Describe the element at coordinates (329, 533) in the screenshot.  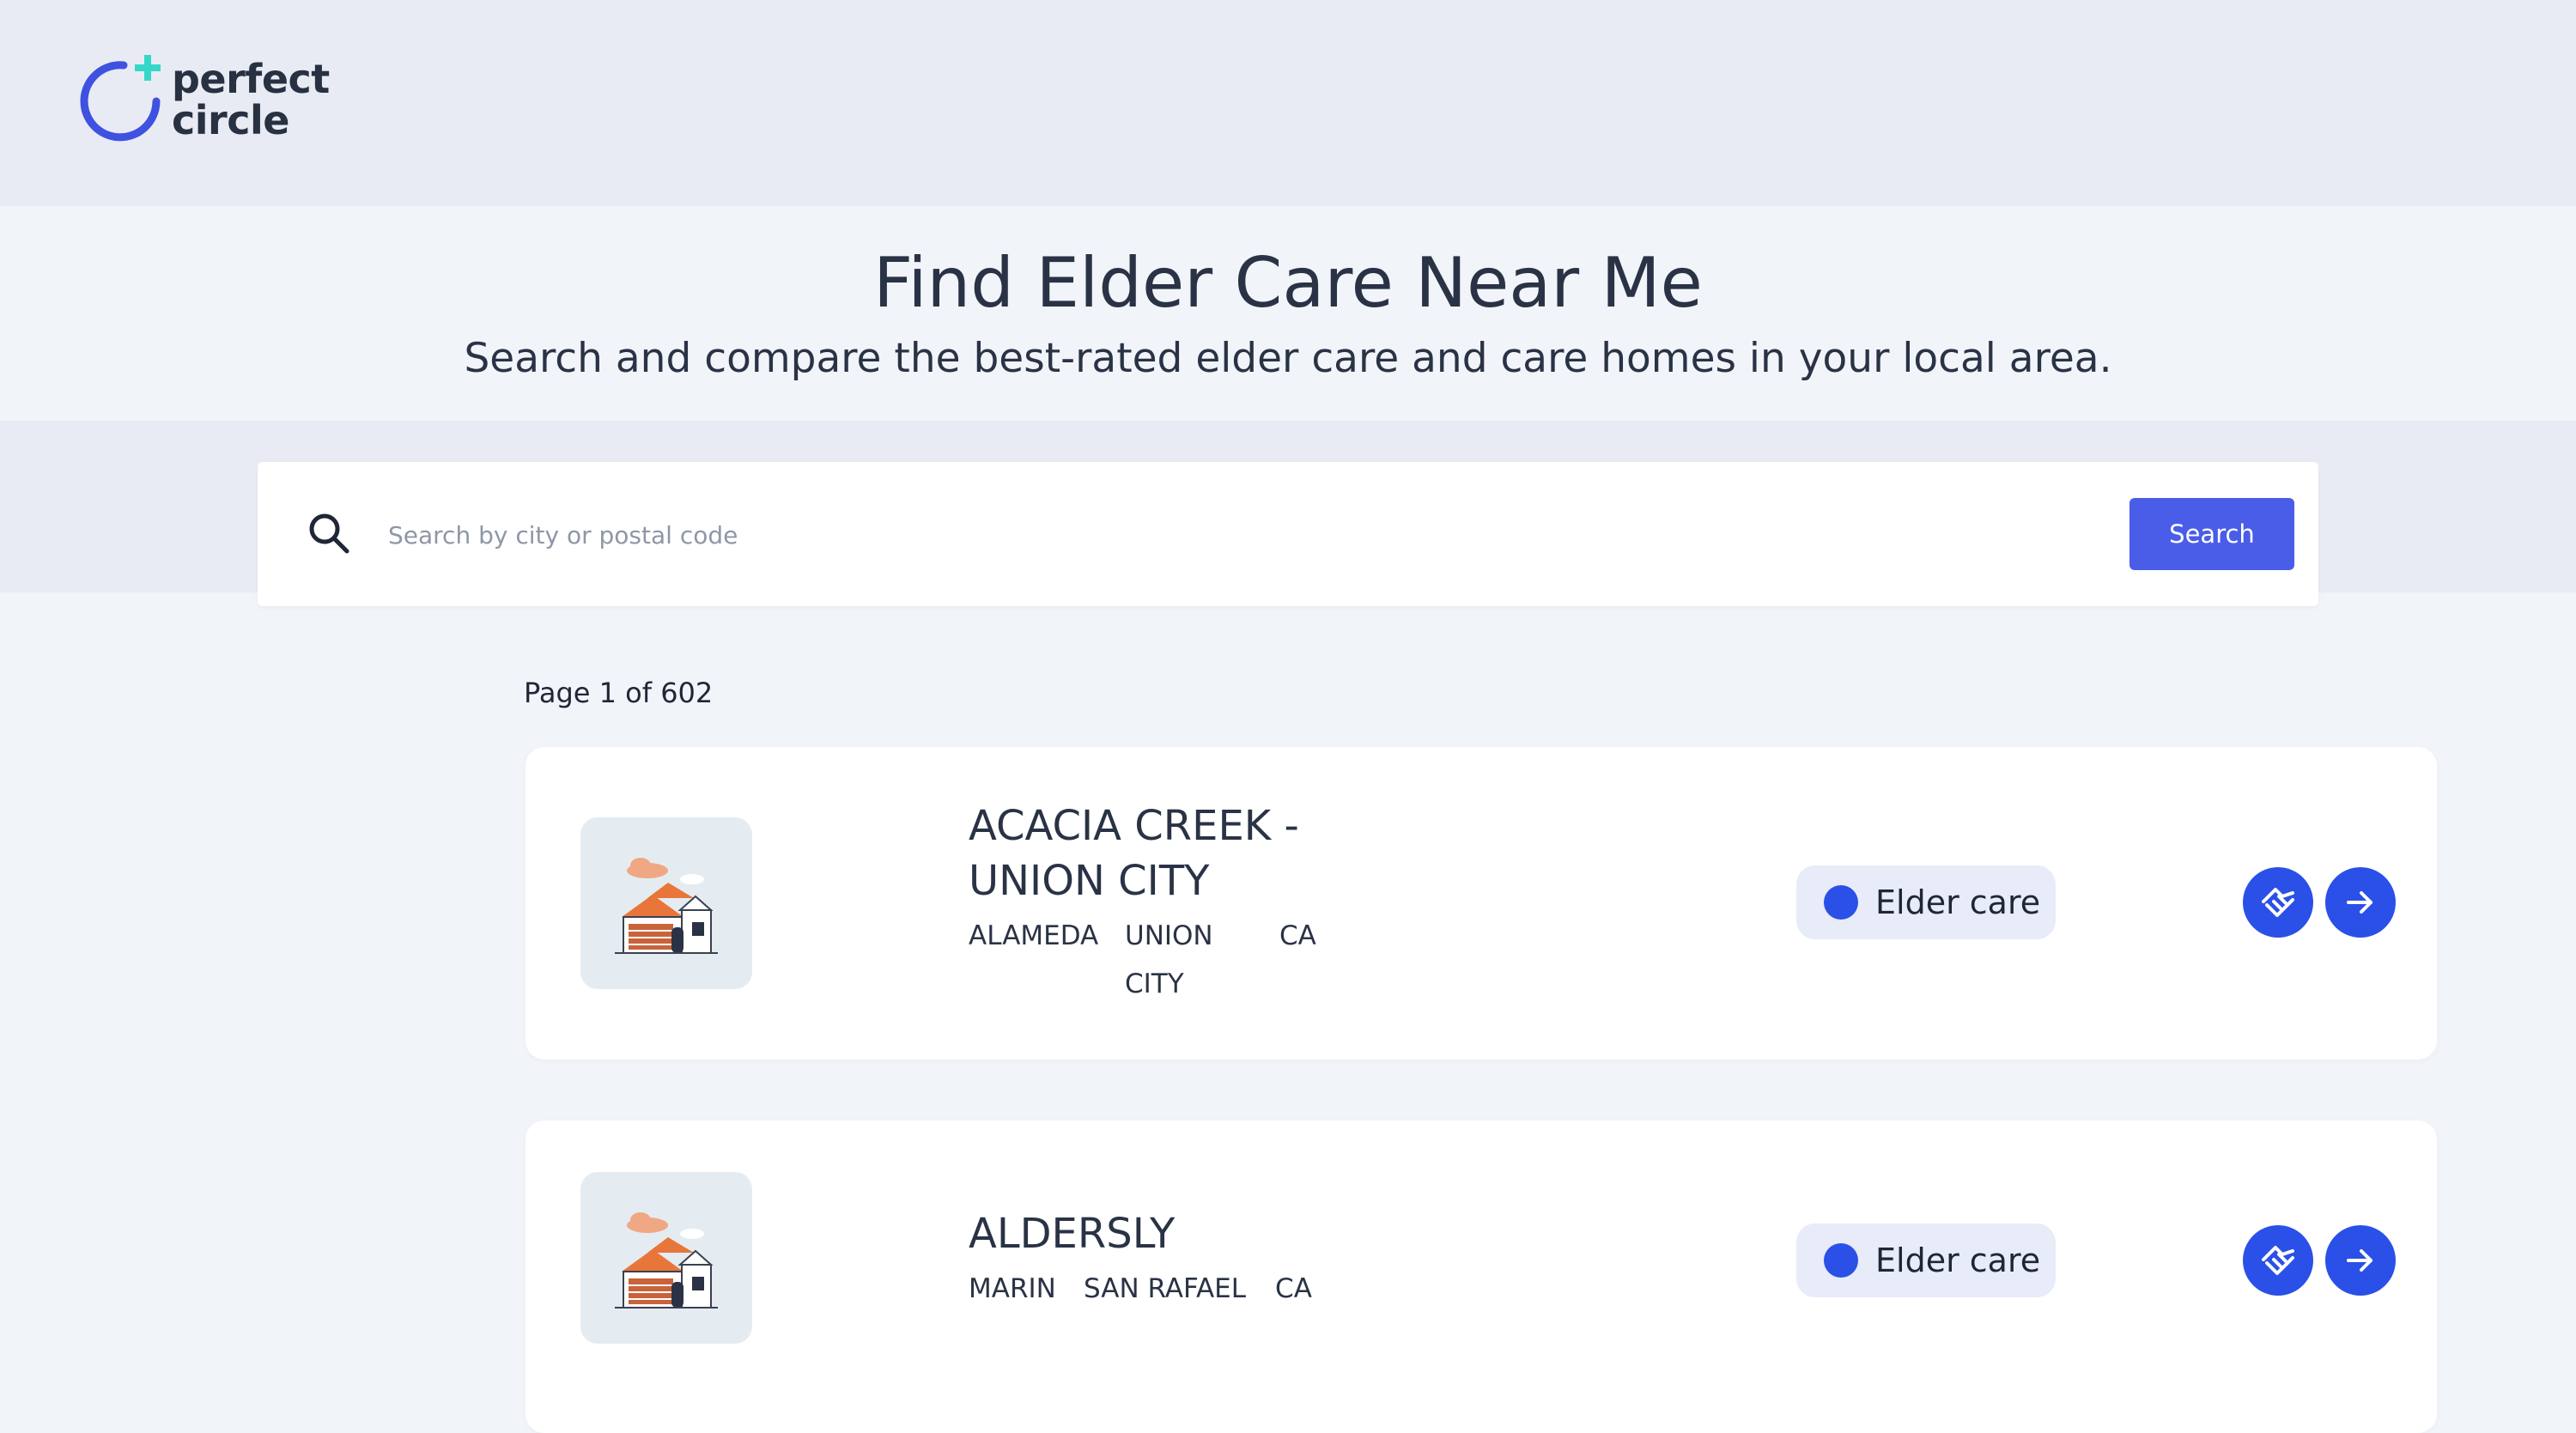
I see `search-icon` at that location.